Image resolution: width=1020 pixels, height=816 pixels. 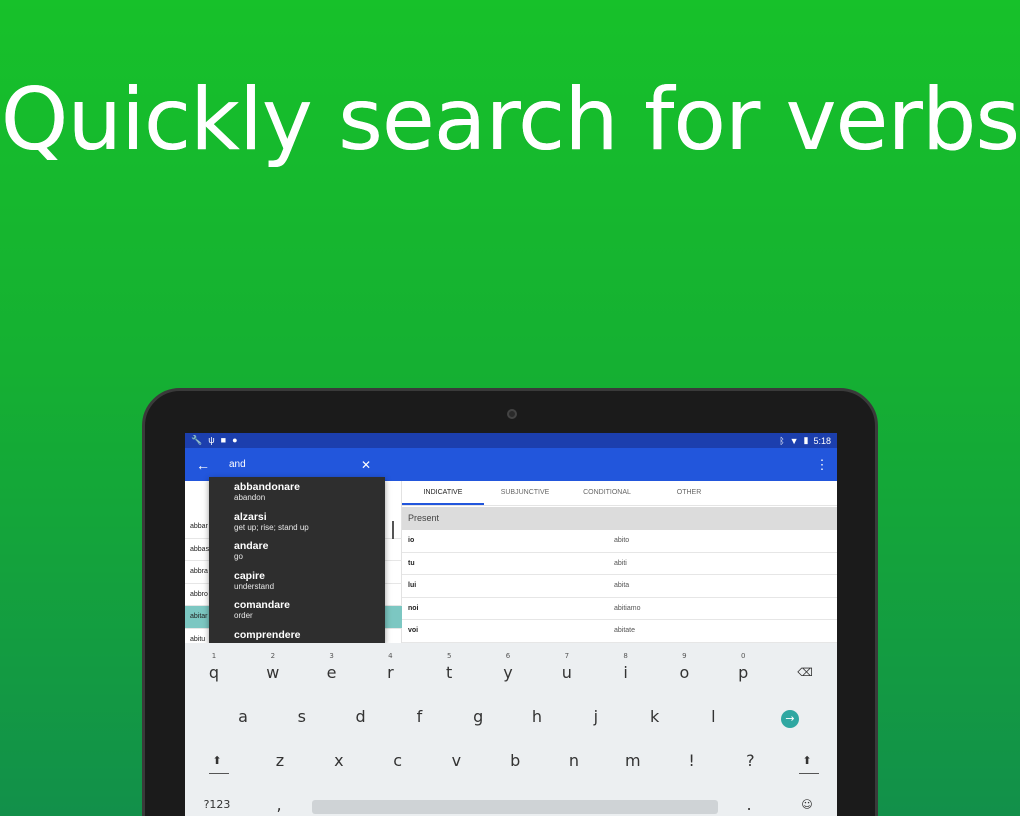 I want to click on key-y: 6y, so click(x=508, y=672).